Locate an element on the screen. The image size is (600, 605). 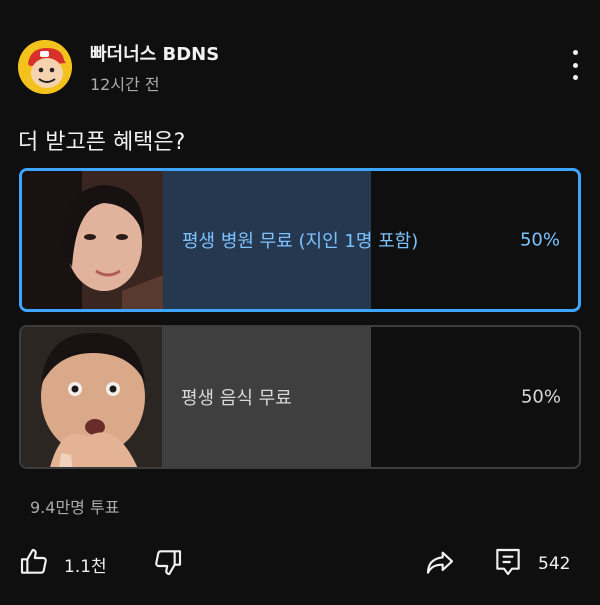
action-bar: 1.1천 542 is located at coordinates (300, 564).